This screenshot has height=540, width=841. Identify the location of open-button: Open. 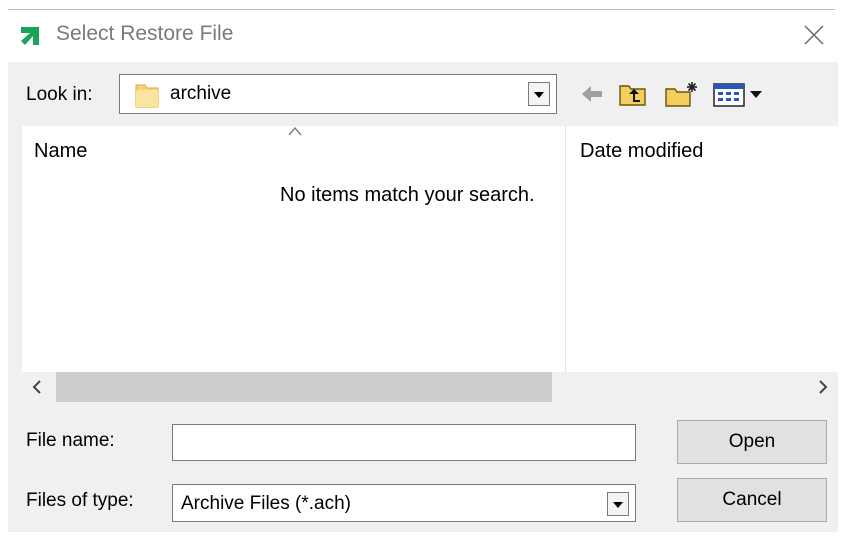
(752, 442).